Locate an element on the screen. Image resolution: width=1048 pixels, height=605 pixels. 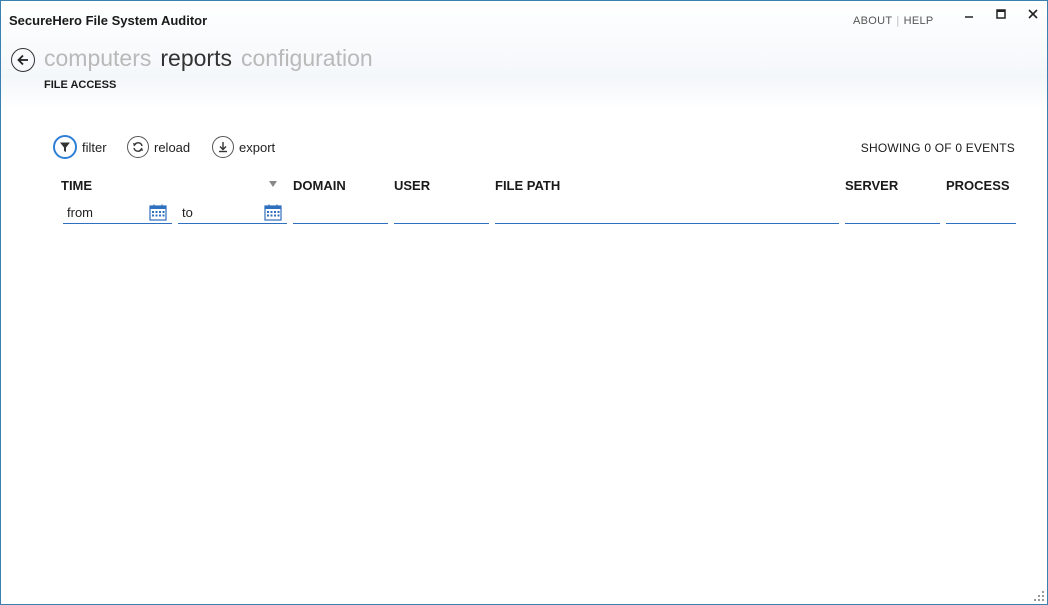
top-links: ABOUT | HELP is located at coordinates (893, 21).